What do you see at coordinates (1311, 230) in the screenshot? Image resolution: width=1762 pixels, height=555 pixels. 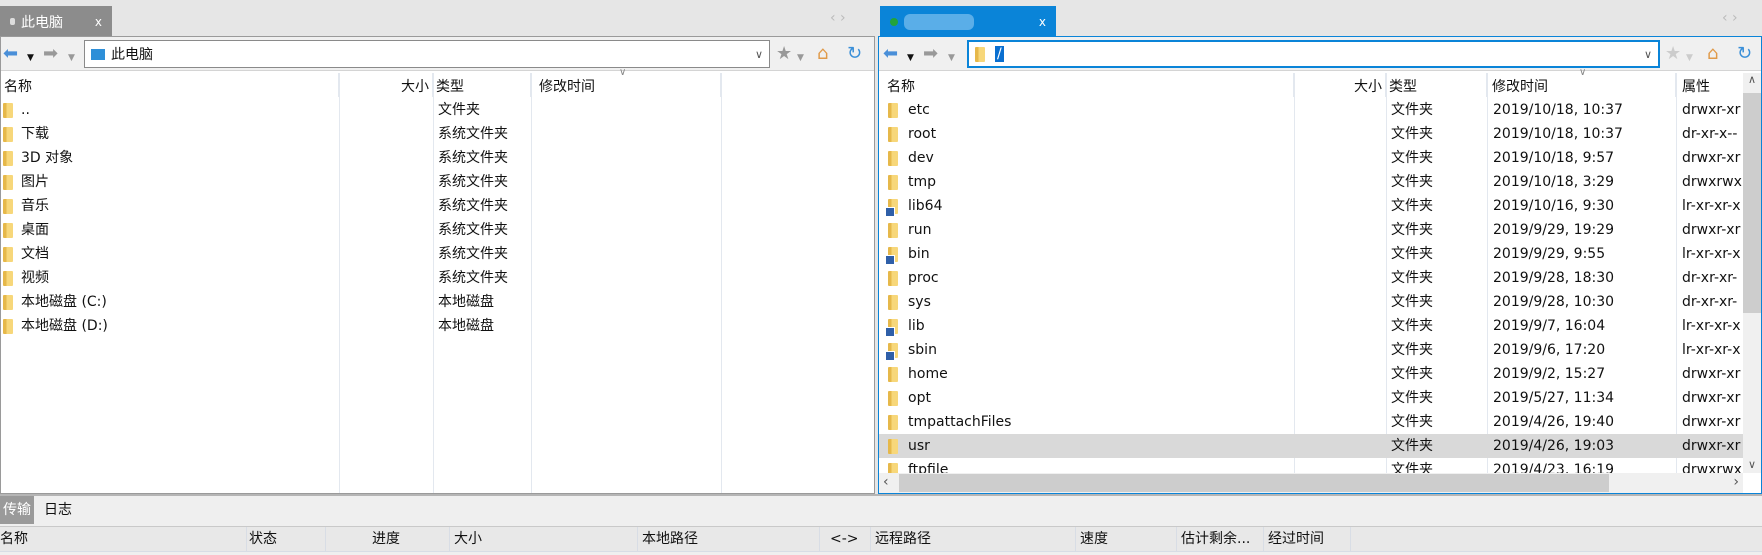 I see `file-row: run 文件夹 2019/9/29, 19:29 drwxr-xr` at bounding box center [1311, 230].